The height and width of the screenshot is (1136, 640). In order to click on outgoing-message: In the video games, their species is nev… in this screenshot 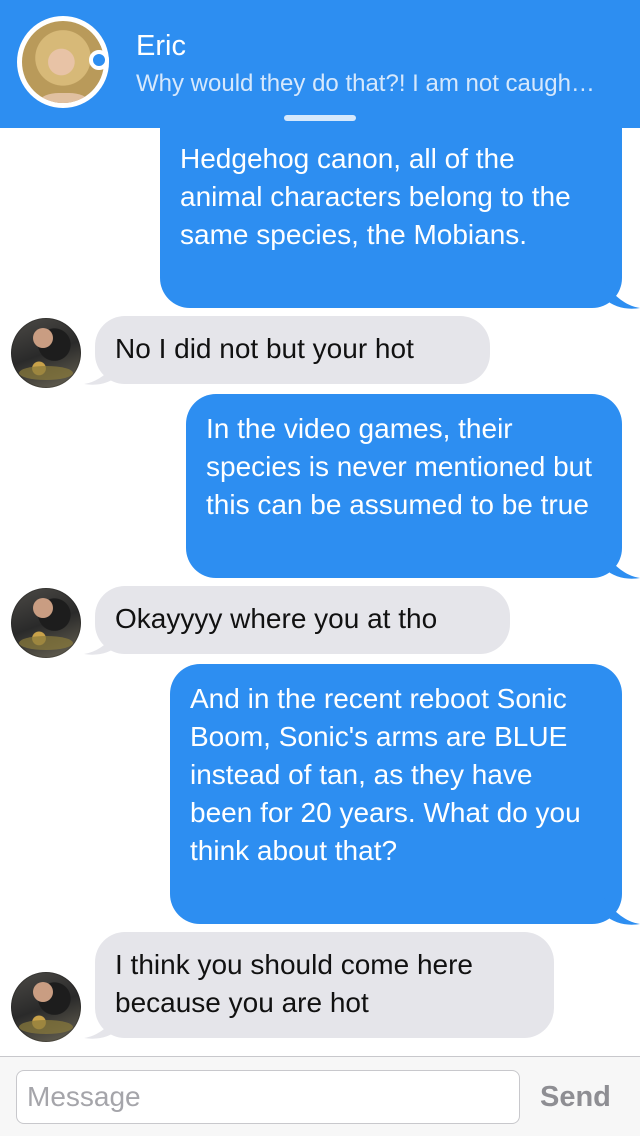, I will do `click(404, 486)`.